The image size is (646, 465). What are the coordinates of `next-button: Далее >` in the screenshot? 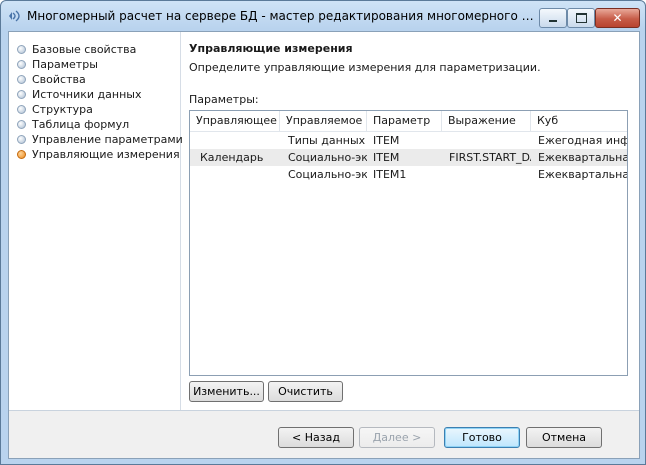 It's located at (397, 437).